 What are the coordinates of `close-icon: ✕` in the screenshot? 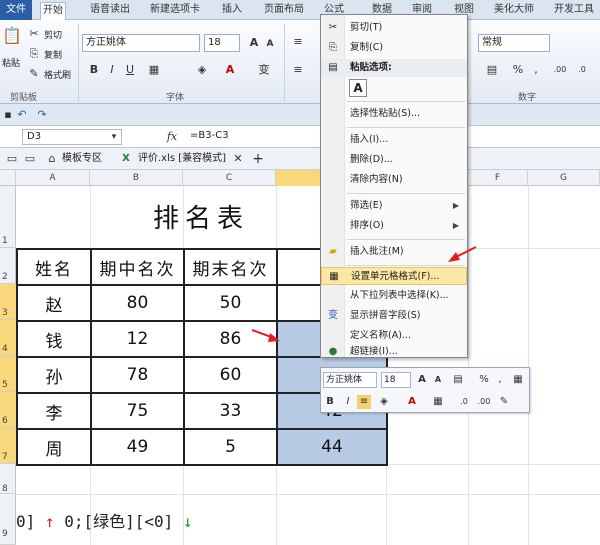 It's located at (238, 159).